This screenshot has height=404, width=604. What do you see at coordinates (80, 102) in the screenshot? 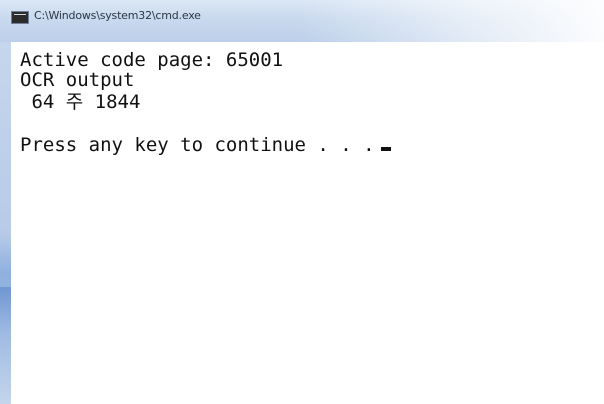
I see `console-line-ocr-result: 64 주 1844` at bounding box center [80, 102].